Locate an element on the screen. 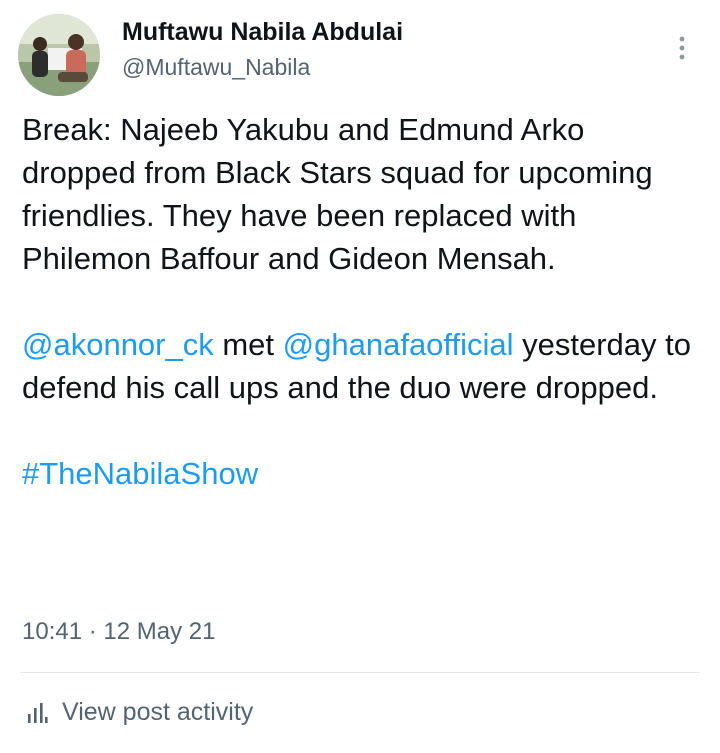 The height and width of the screenshot is (753, 720). avatar is located at coordinates (59, 55).